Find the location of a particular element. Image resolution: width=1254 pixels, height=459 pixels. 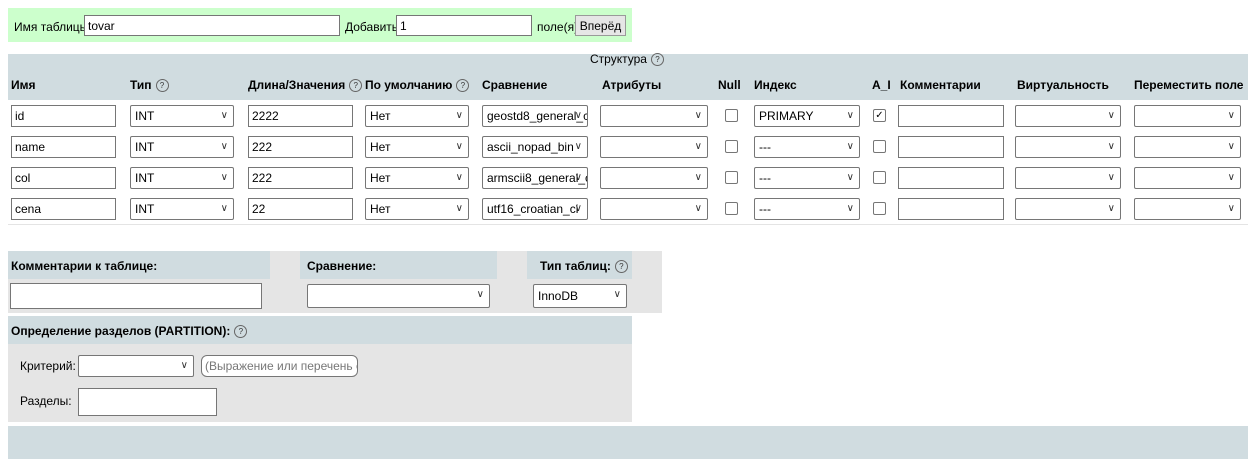

table-engine-label: Тип таблиц:? is located at coordinates (584, 266).